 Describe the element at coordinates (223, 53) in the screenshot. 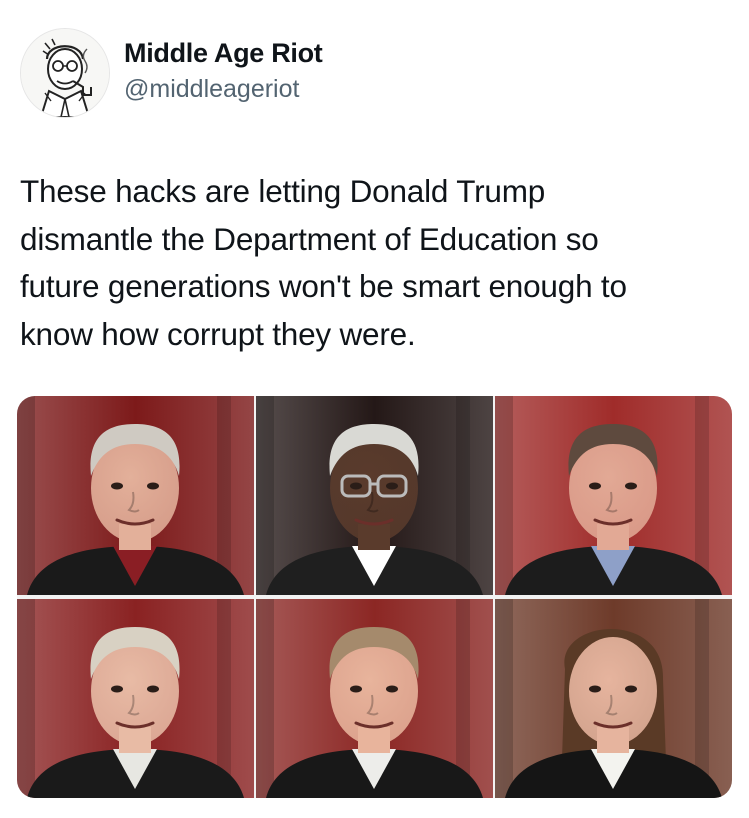

I see `author-display-name: Middle Age Riot` at that location.